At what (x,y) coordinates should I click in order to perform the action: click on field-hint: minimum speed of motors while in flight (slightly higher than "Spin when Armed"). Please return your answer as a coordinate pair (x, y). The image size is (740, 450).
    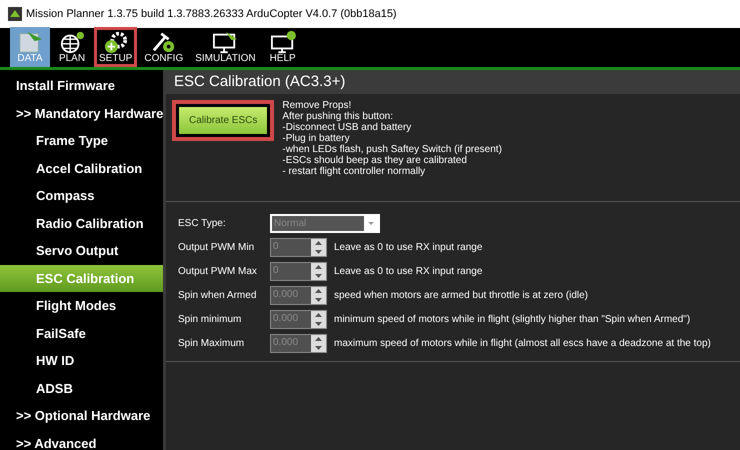
    Looking at the image, I should click on (512, 320).